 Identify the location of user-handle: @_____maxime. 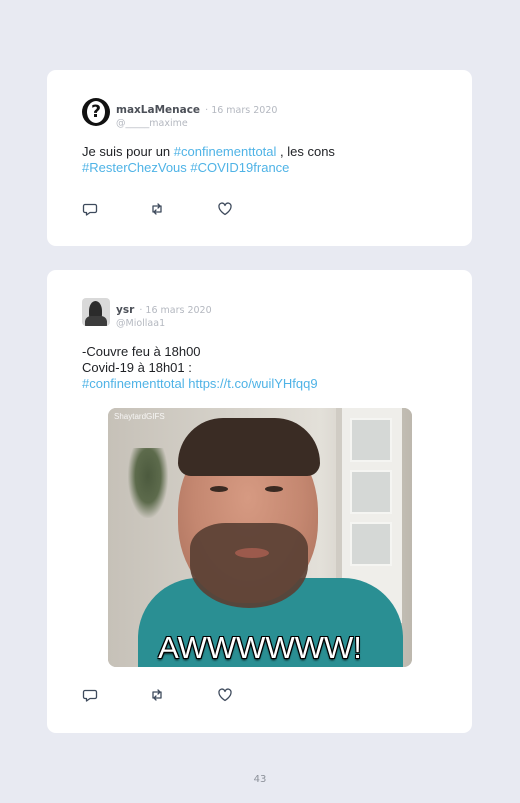
(196, 123).